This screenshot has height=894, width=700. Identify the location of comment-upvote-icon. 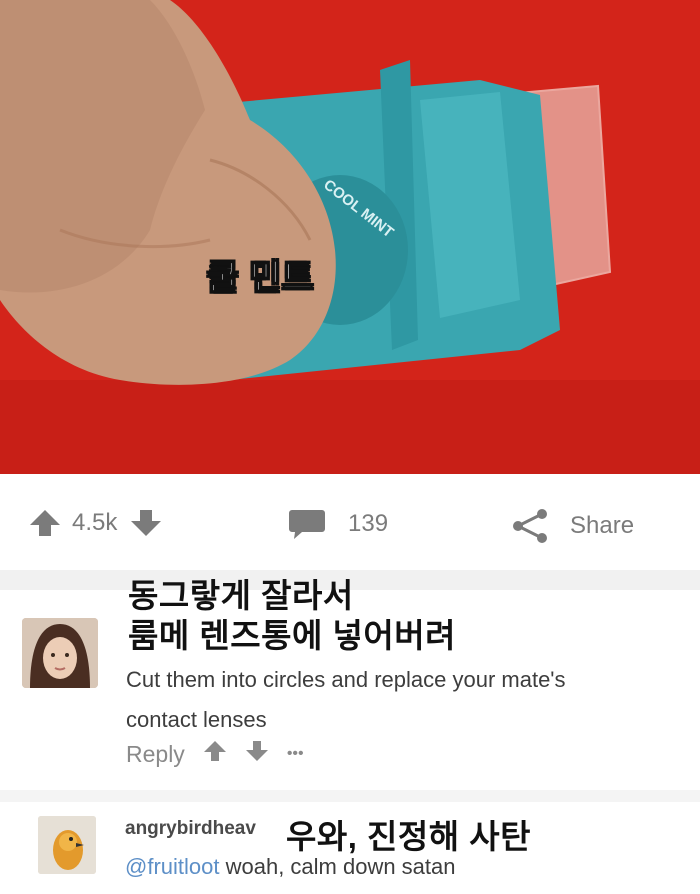
(215, 754).